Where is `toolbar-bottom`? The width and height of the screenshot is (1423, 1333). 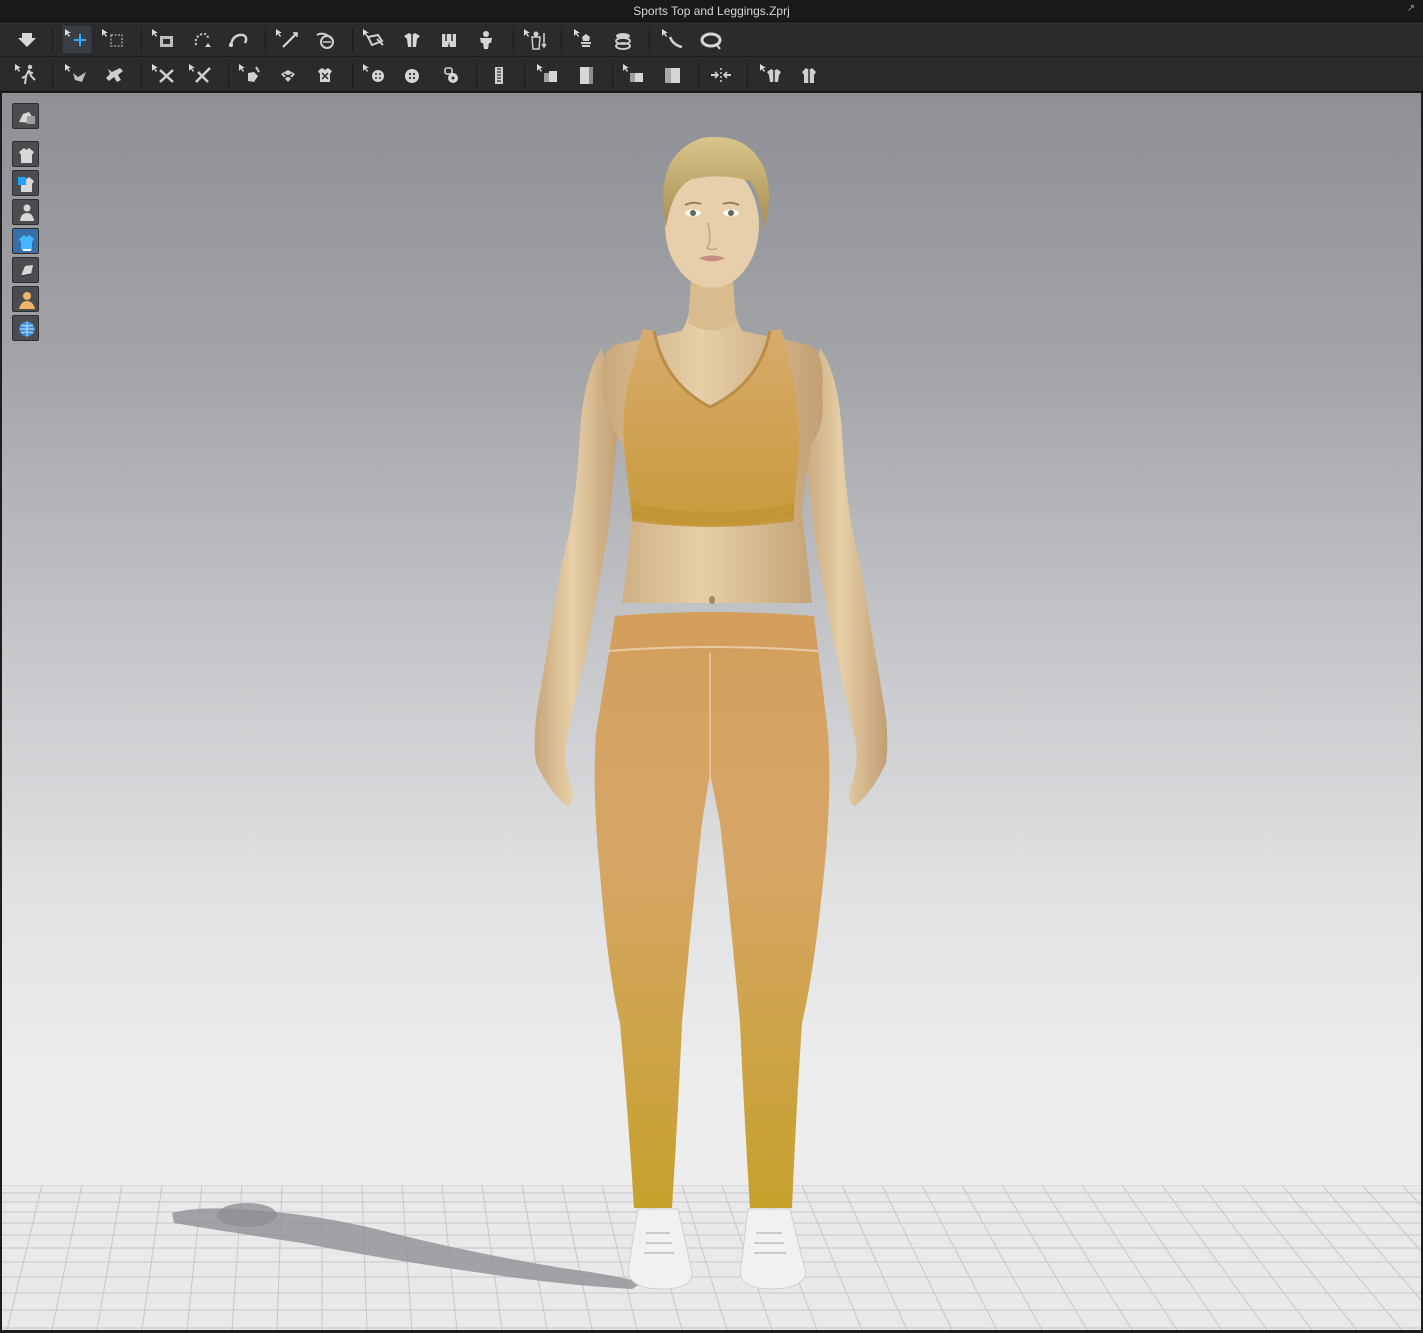 toolbar-bottom is located at coordinates (711, 74).